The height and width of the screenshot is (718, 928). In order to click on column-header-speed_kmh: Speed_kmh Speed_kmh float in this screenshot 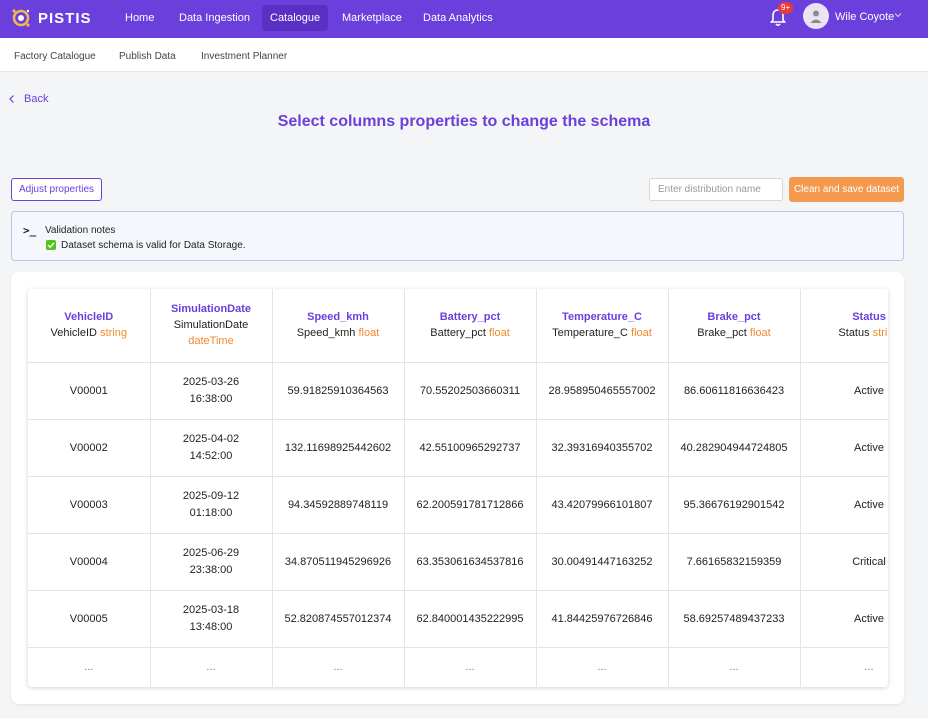, I will do `click(338, 326)`.